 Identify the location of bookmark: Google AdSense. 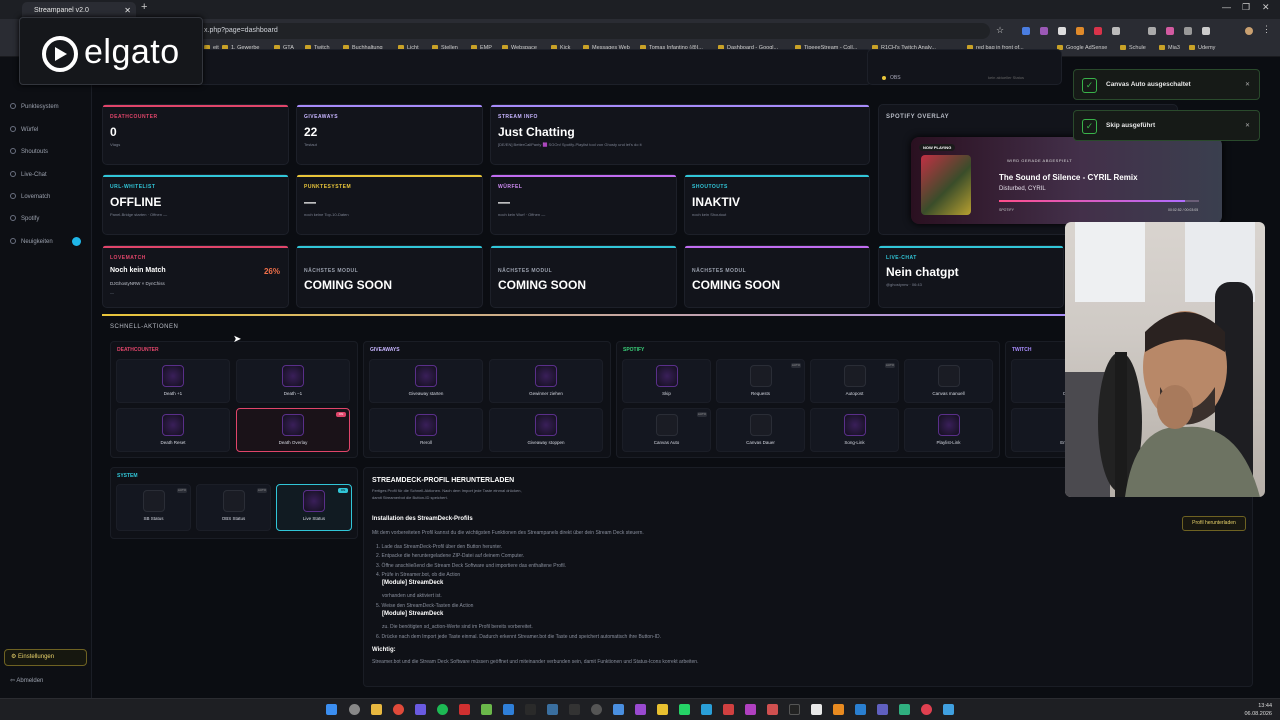
(1082, 48).